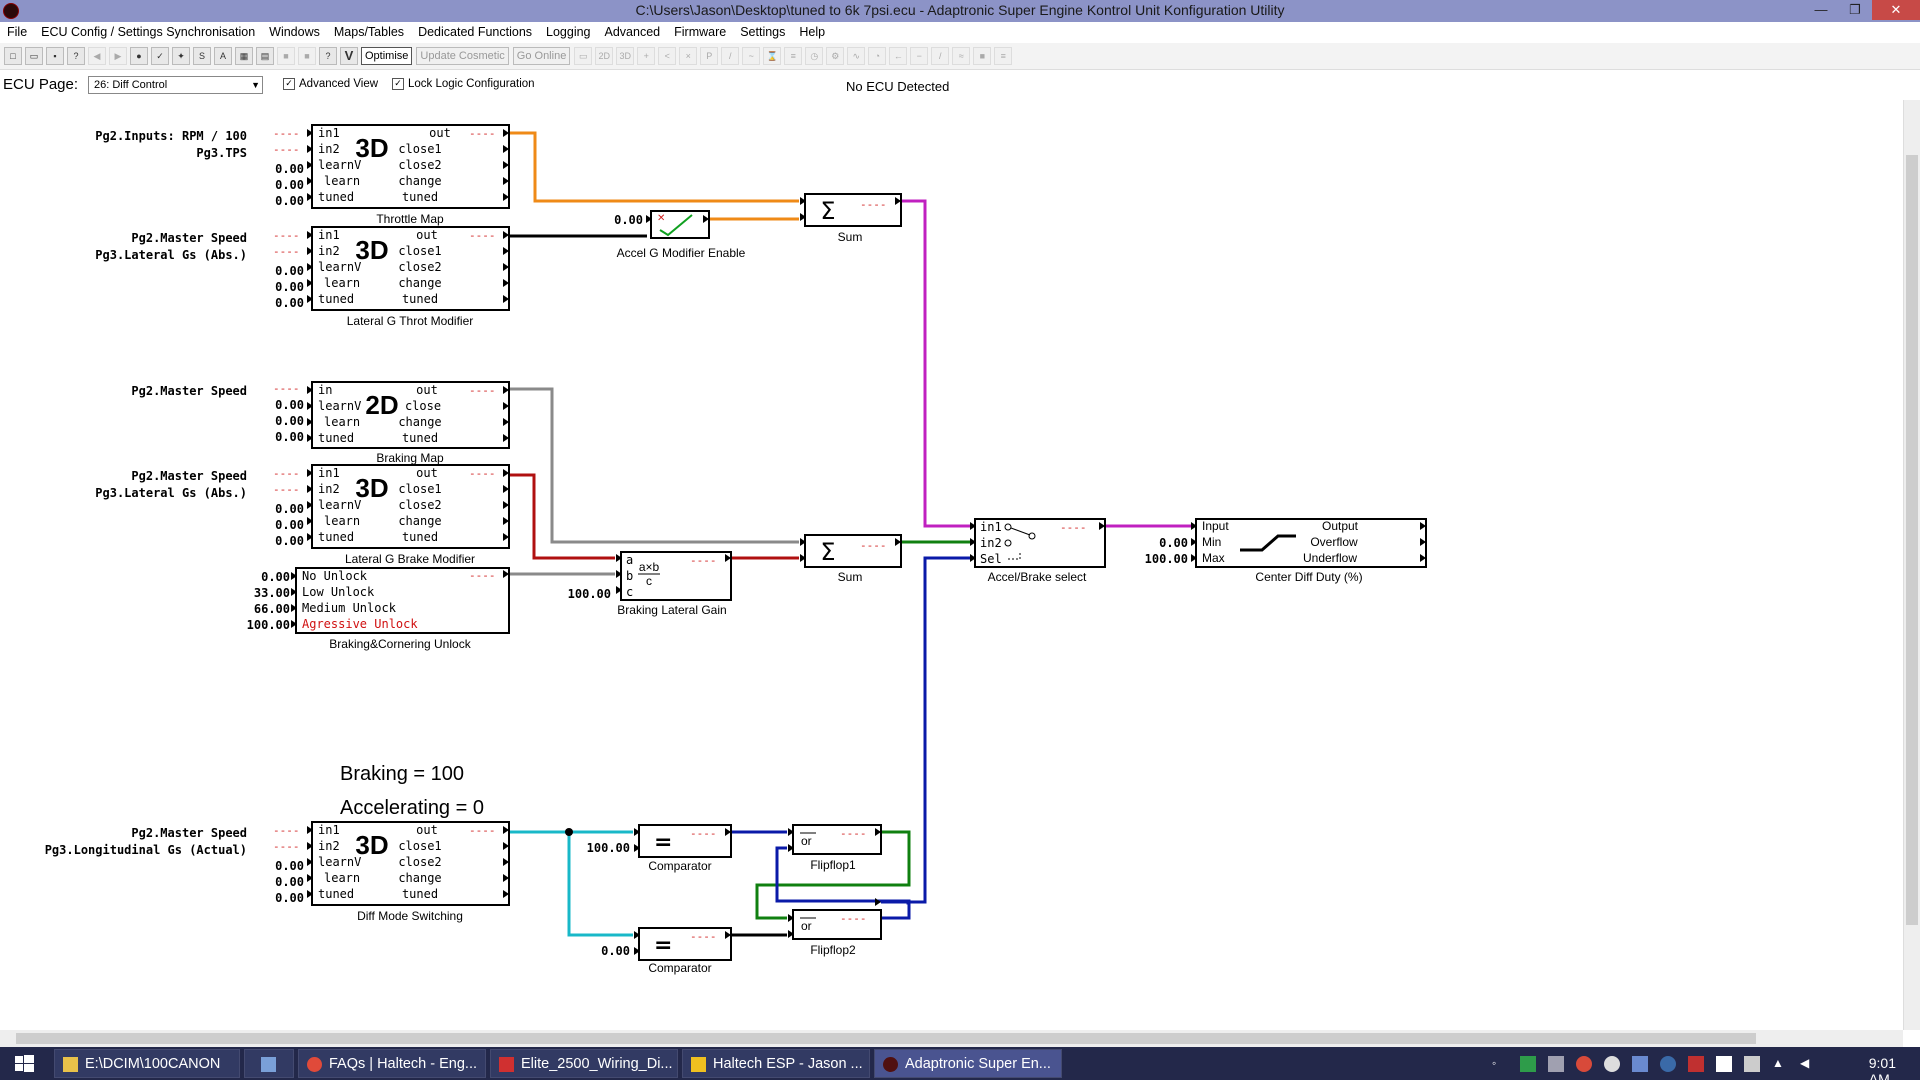 Image resolution: width=1920 pixels, height=1087 pixels. I want to click on wave-icon: ∿, so click(856, 56).